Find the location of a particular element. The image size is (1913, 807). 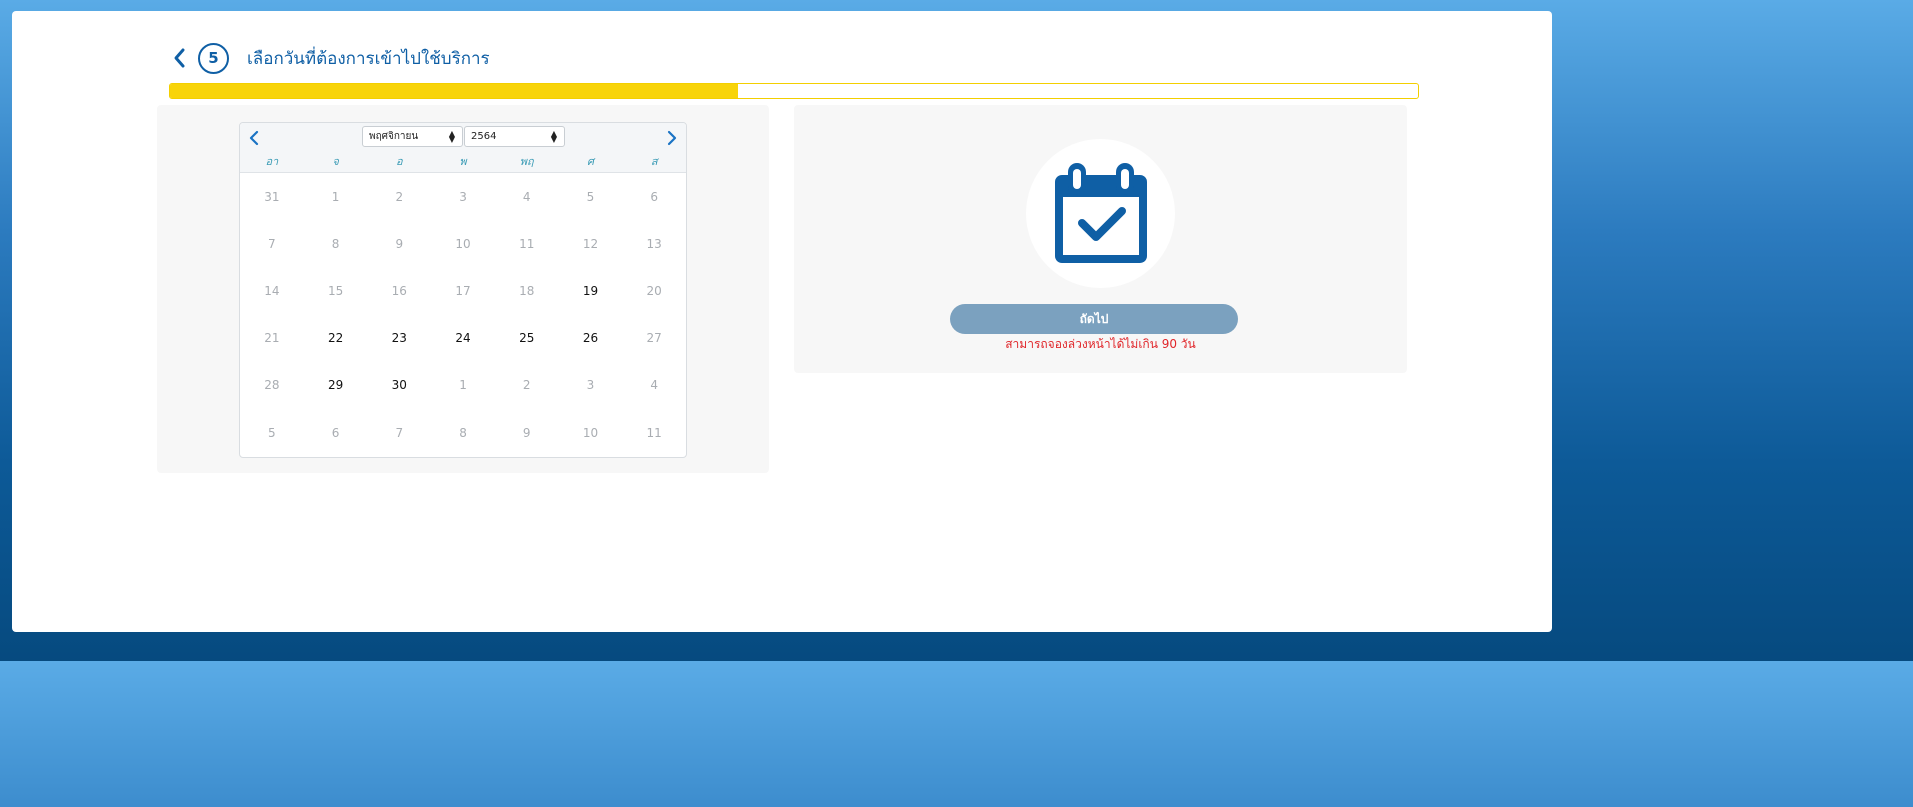

calendar-week-row: 21 22 23 24 25 26 27 is located at coordinates (463, 338).